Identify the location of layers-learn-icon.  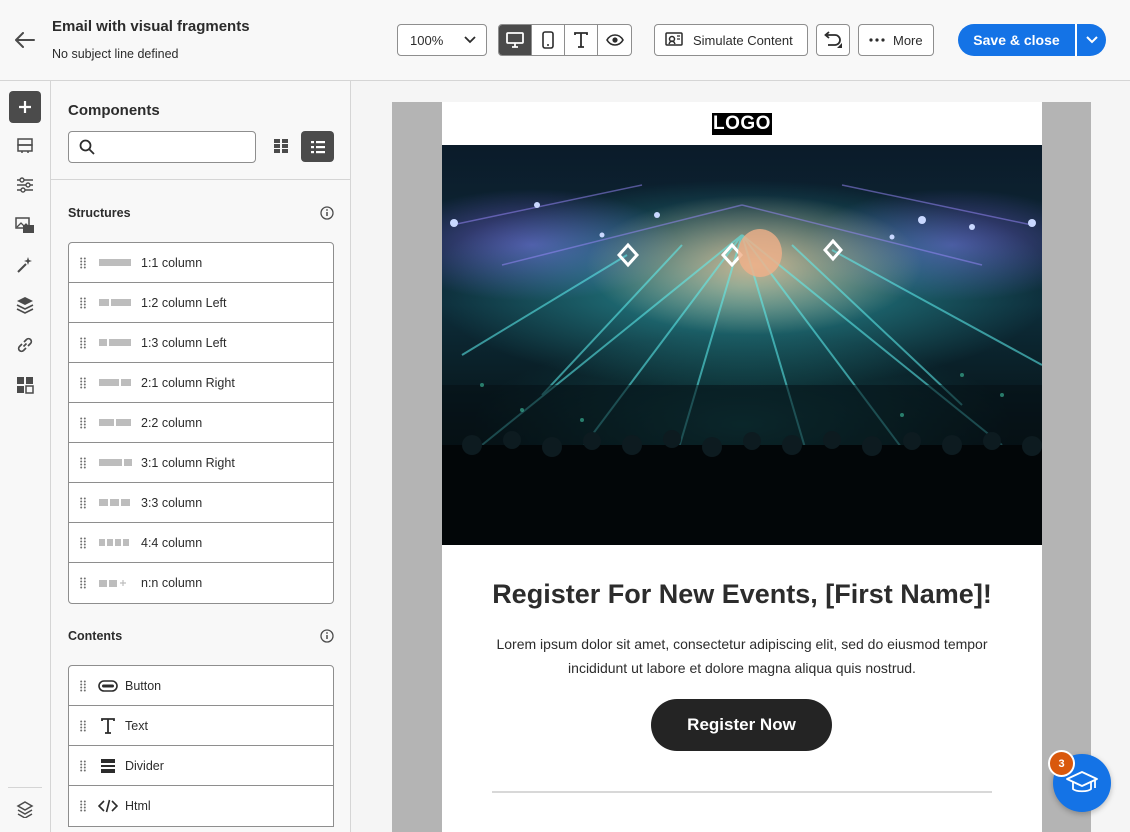
(25, 809).